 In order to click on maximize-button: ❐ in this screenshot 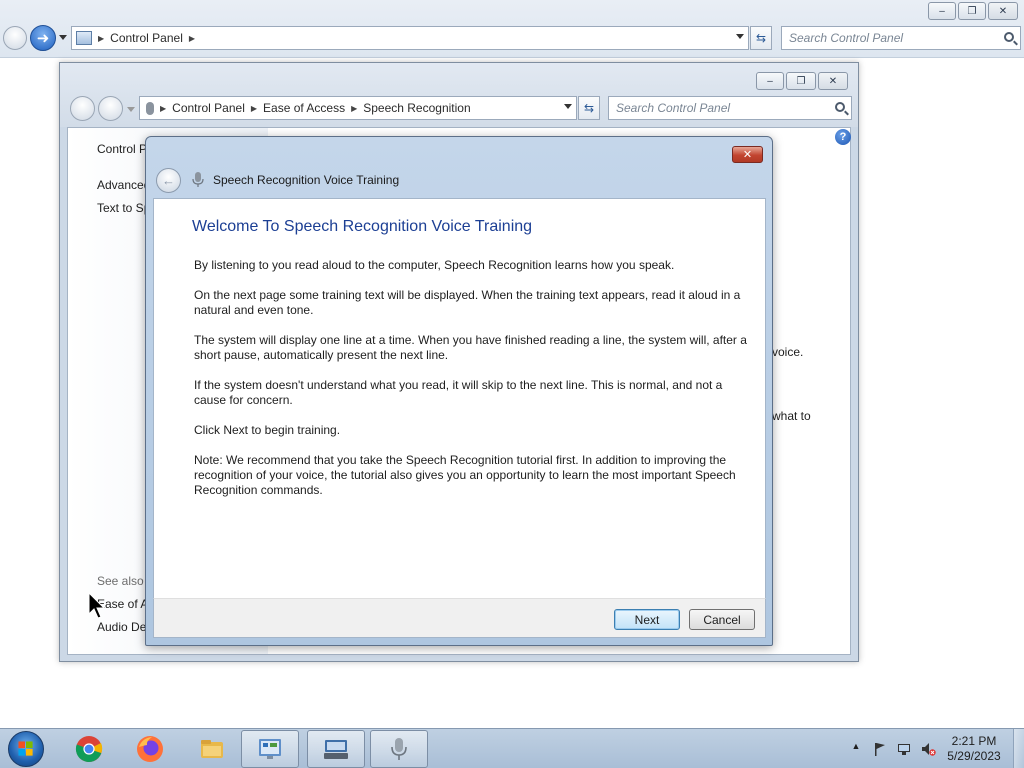, I will do `click(801, 81)`.